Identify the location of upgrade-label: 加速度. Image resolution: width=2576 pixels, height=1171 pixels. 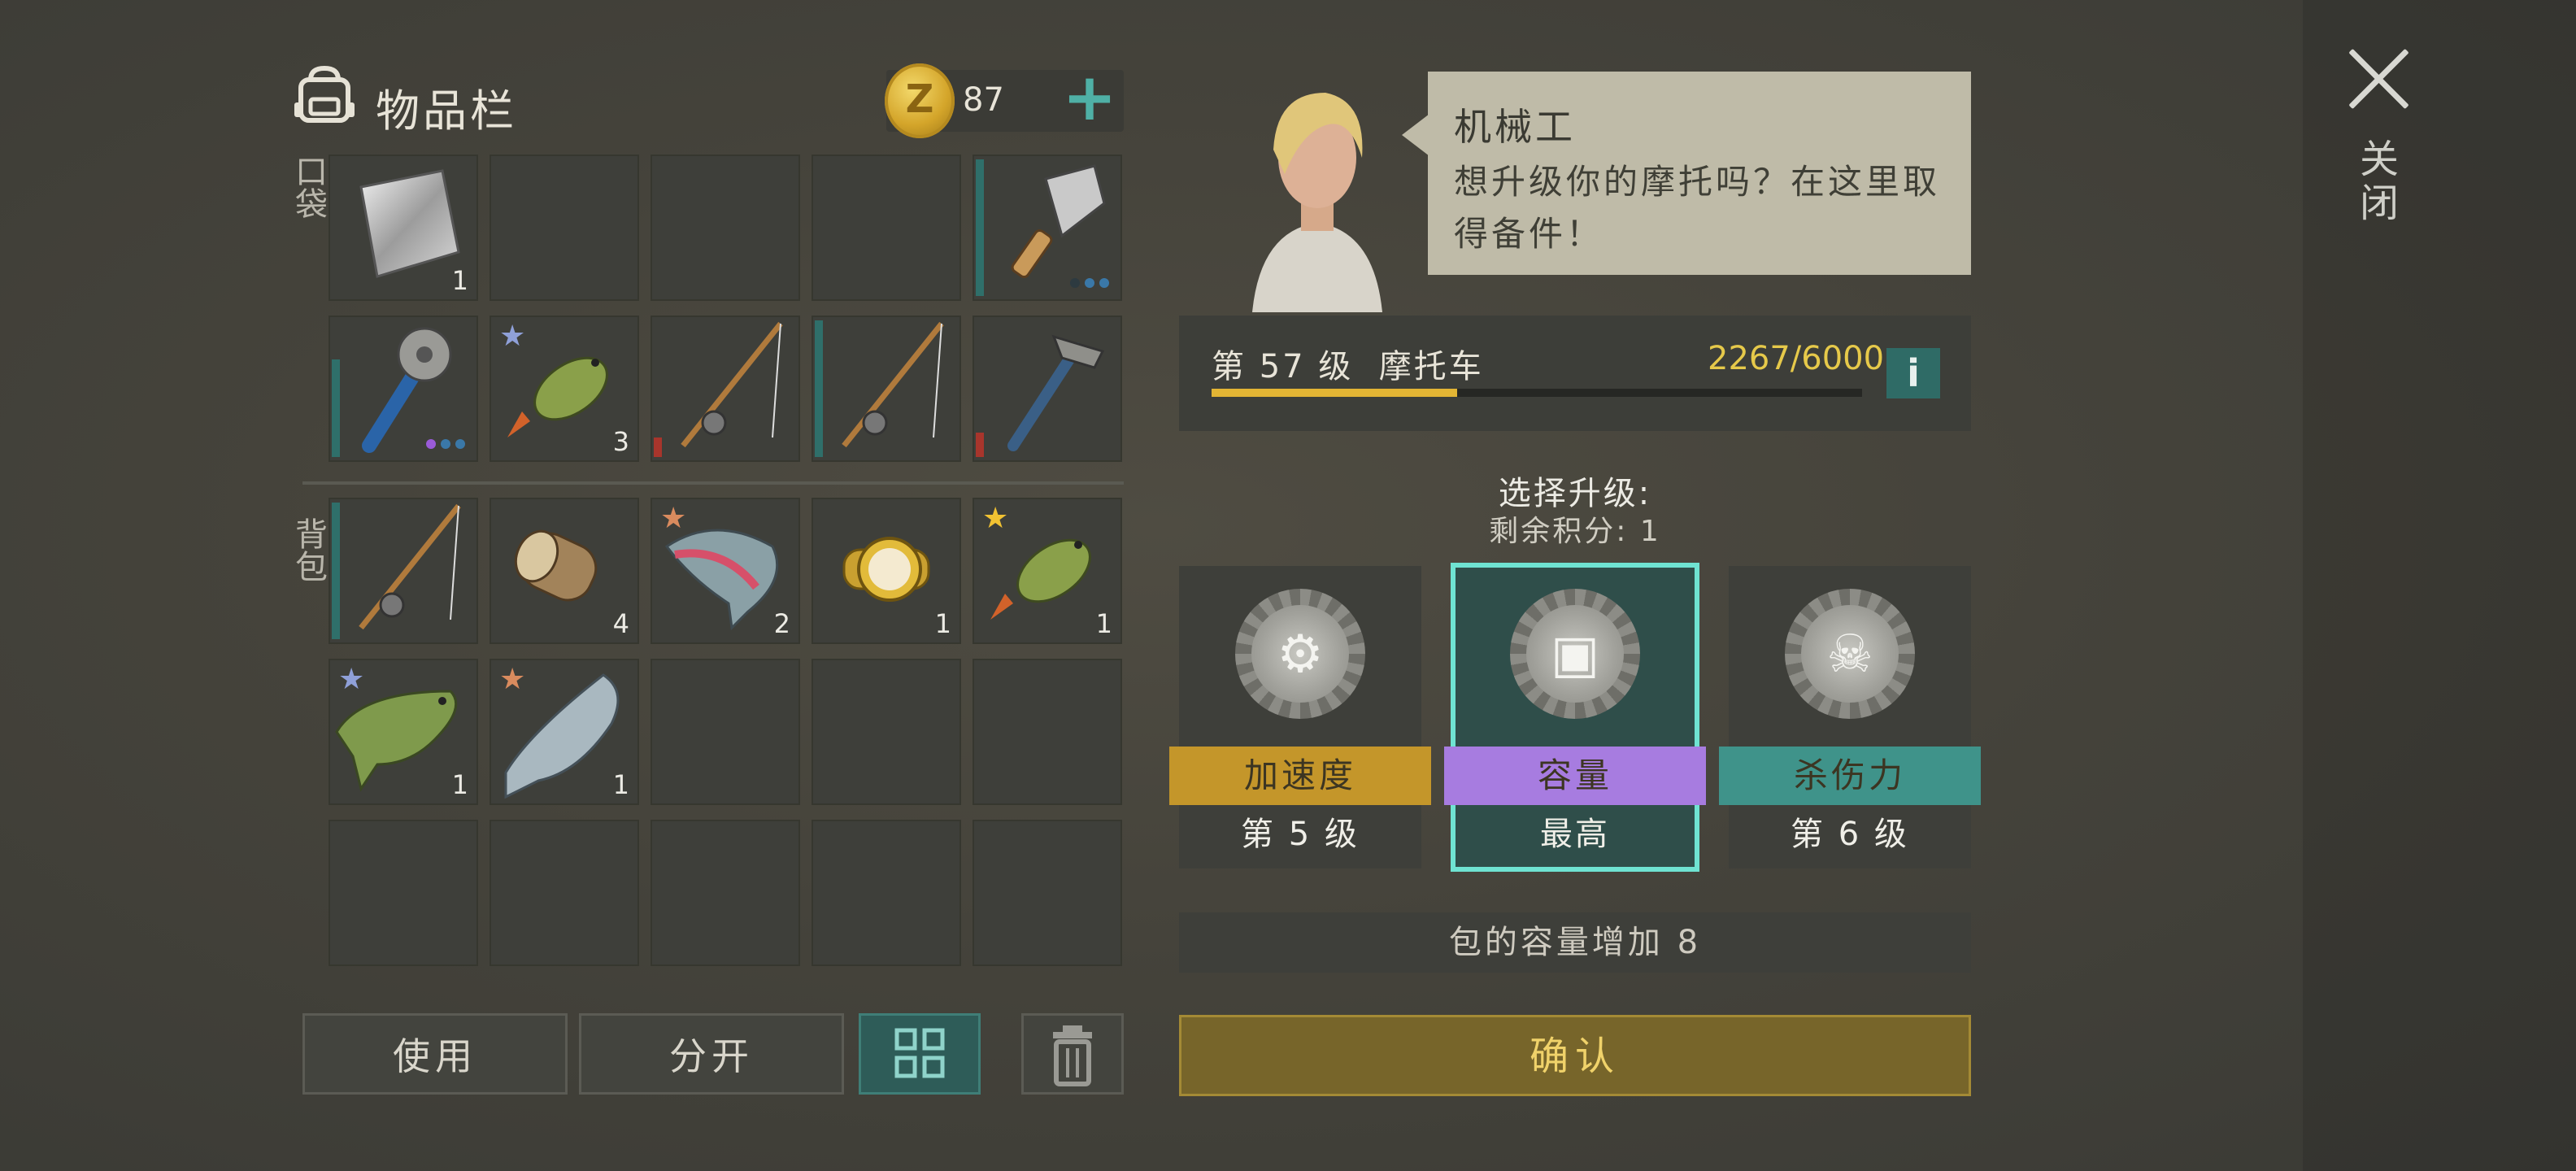
(1300, 776).